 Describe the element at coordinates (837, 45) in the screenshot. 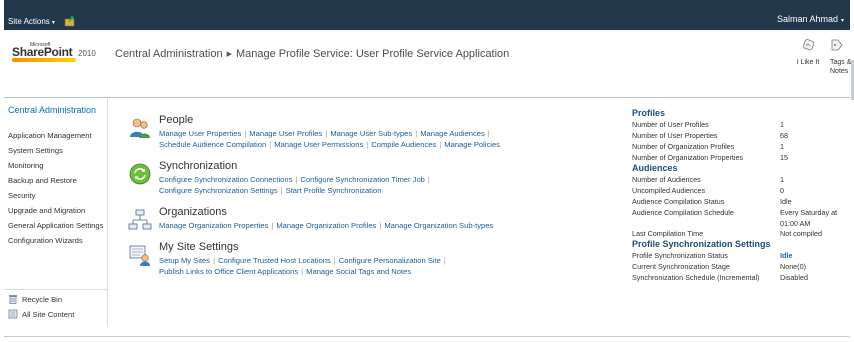

I see `tag-icon` at that location.